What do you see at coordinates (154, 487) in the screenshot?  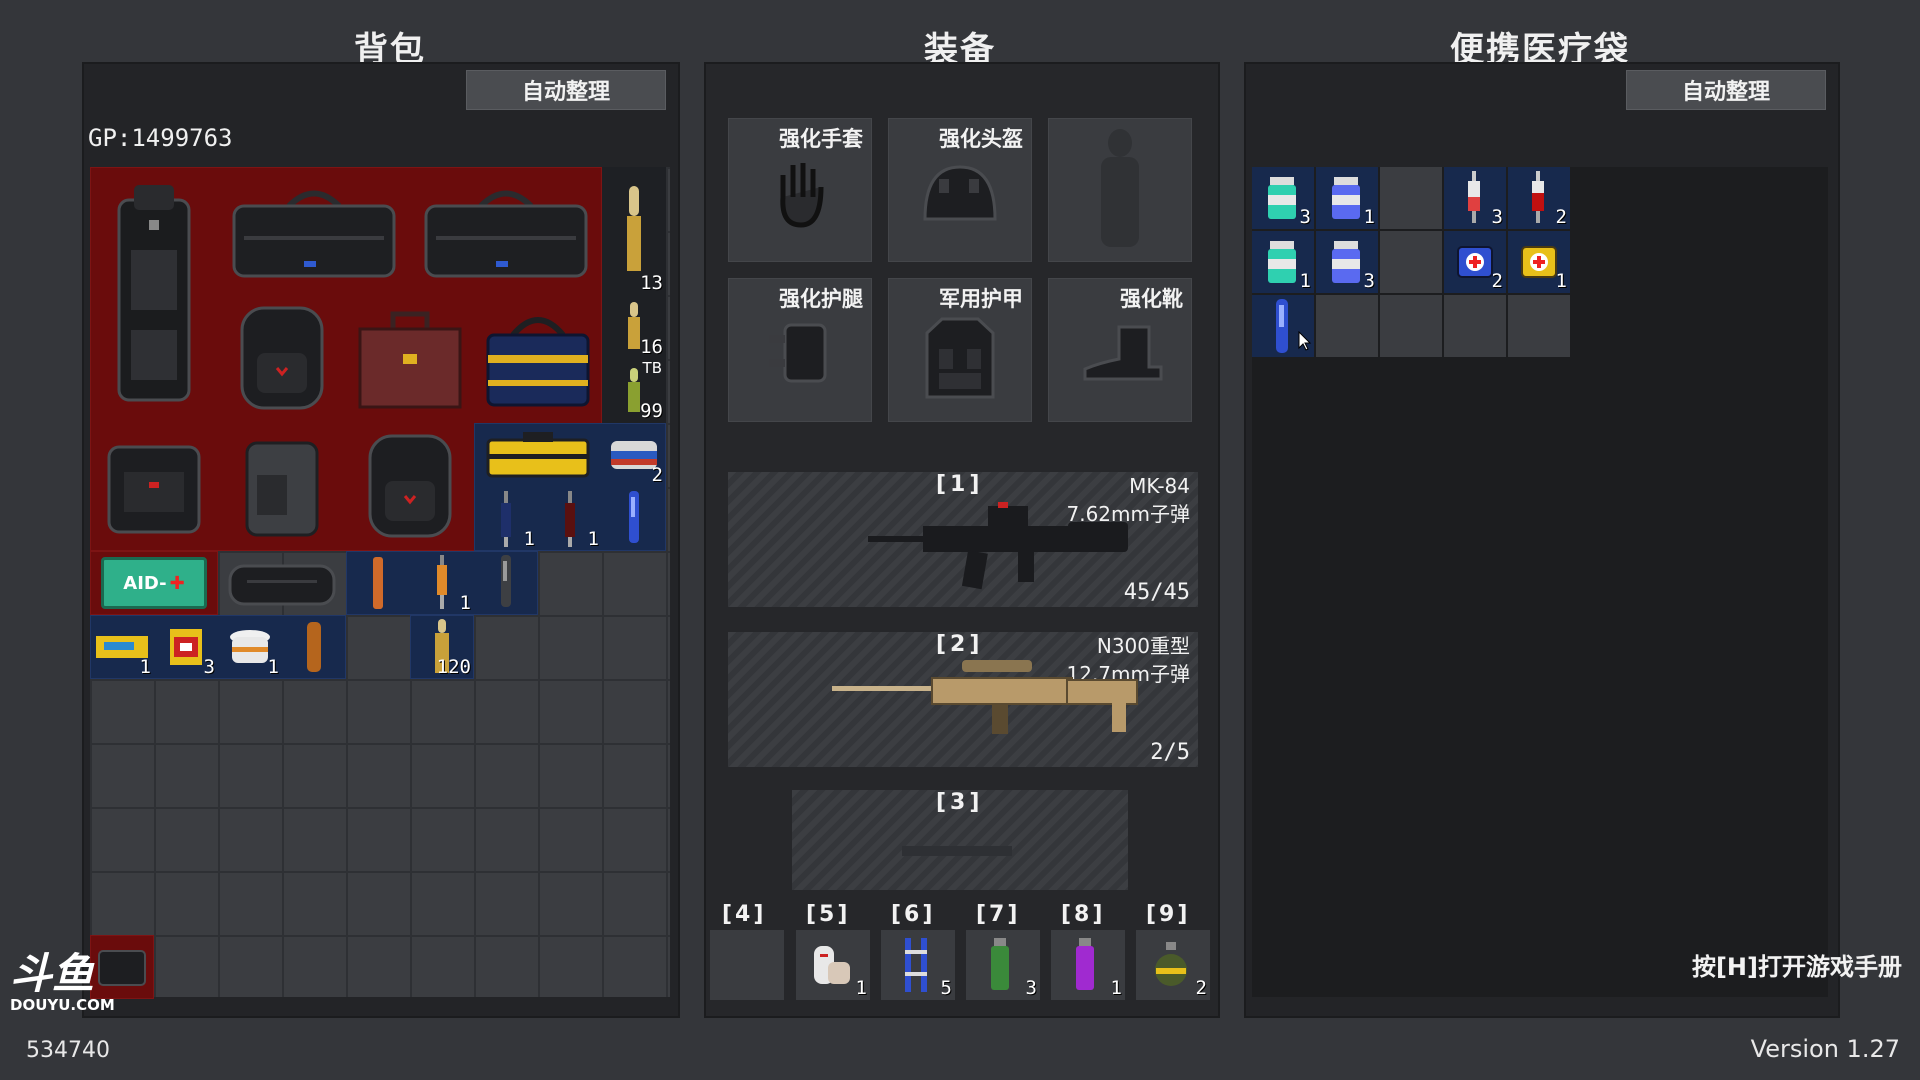 I see `hard-case-item` at bounding box center [154, 487].